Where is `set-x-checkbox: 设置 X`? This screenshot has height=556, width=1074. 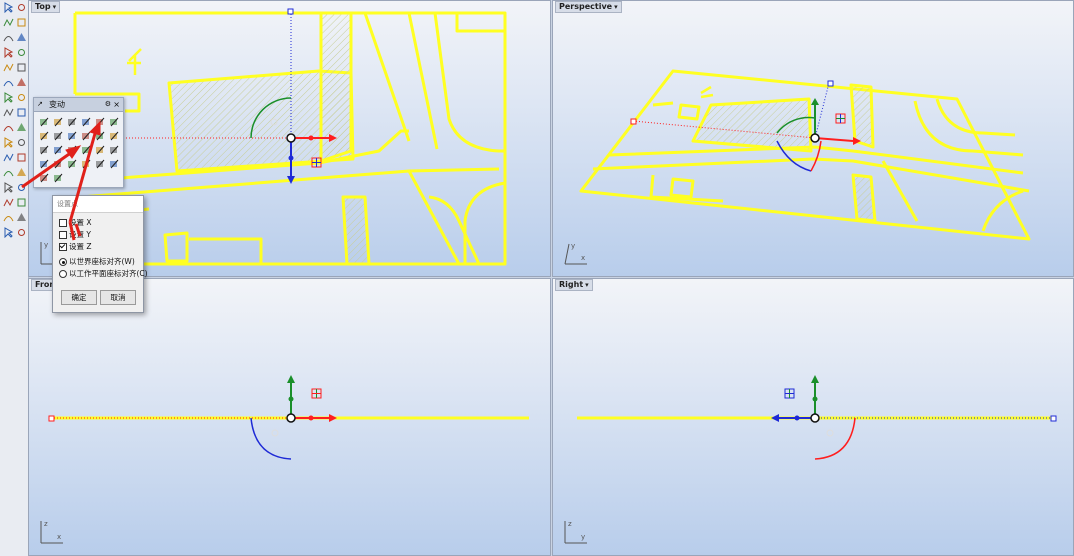 set-x-checkbox: 设置 X is located at coordinates (75, 223).